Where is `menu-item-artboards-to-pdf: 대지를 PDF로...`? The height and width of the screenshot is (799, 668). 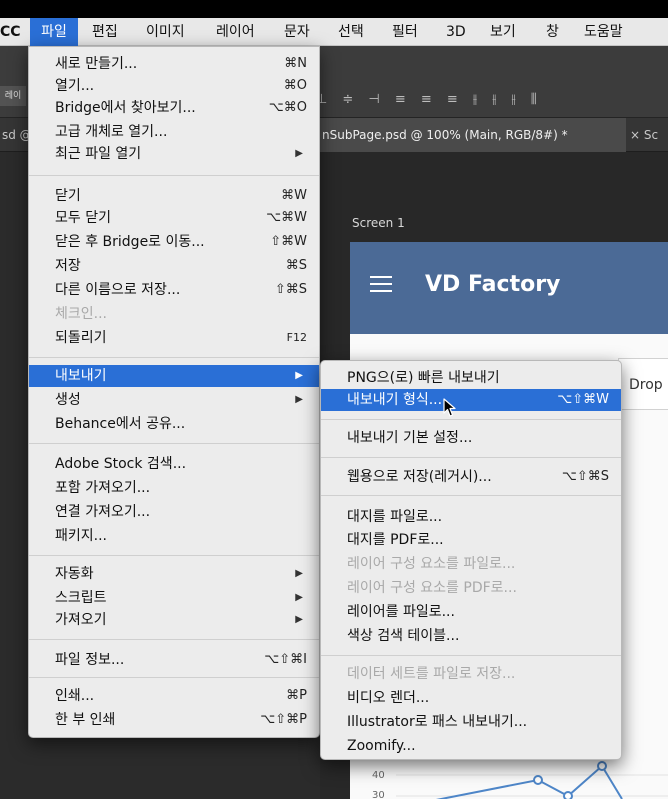 menu-item-artboards-to-pdf: 대지를 PDF로... is located at coordinates (471, 540).